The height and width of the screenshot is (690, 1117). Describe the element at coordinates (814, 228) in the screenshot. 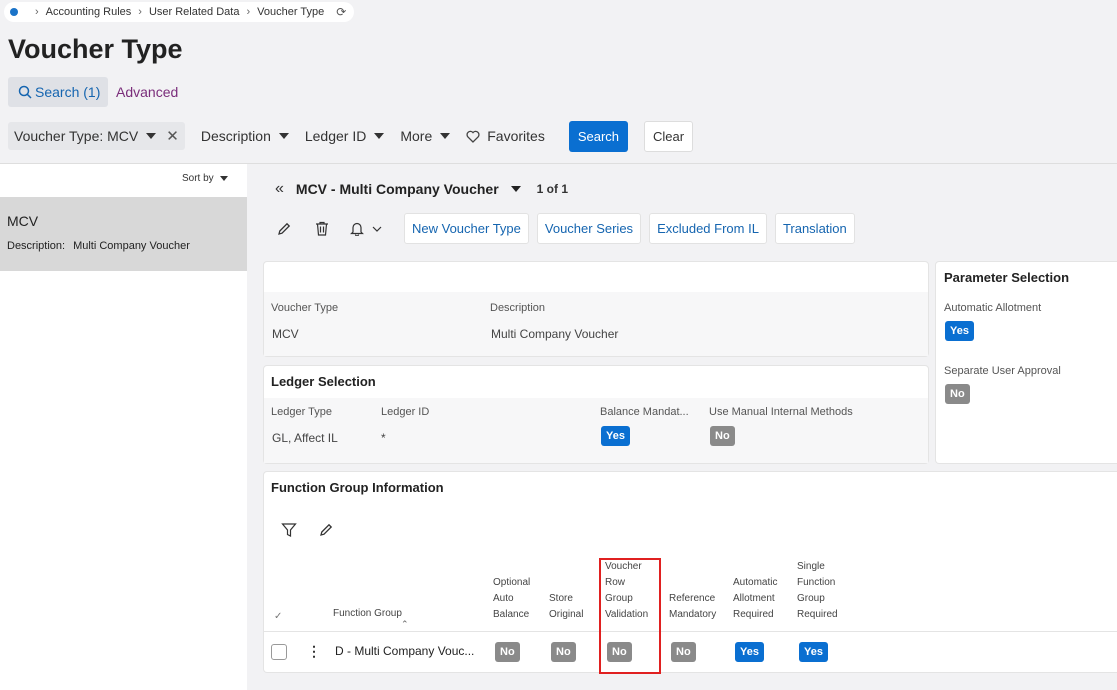

I see `translation-button: Translation` at that location.